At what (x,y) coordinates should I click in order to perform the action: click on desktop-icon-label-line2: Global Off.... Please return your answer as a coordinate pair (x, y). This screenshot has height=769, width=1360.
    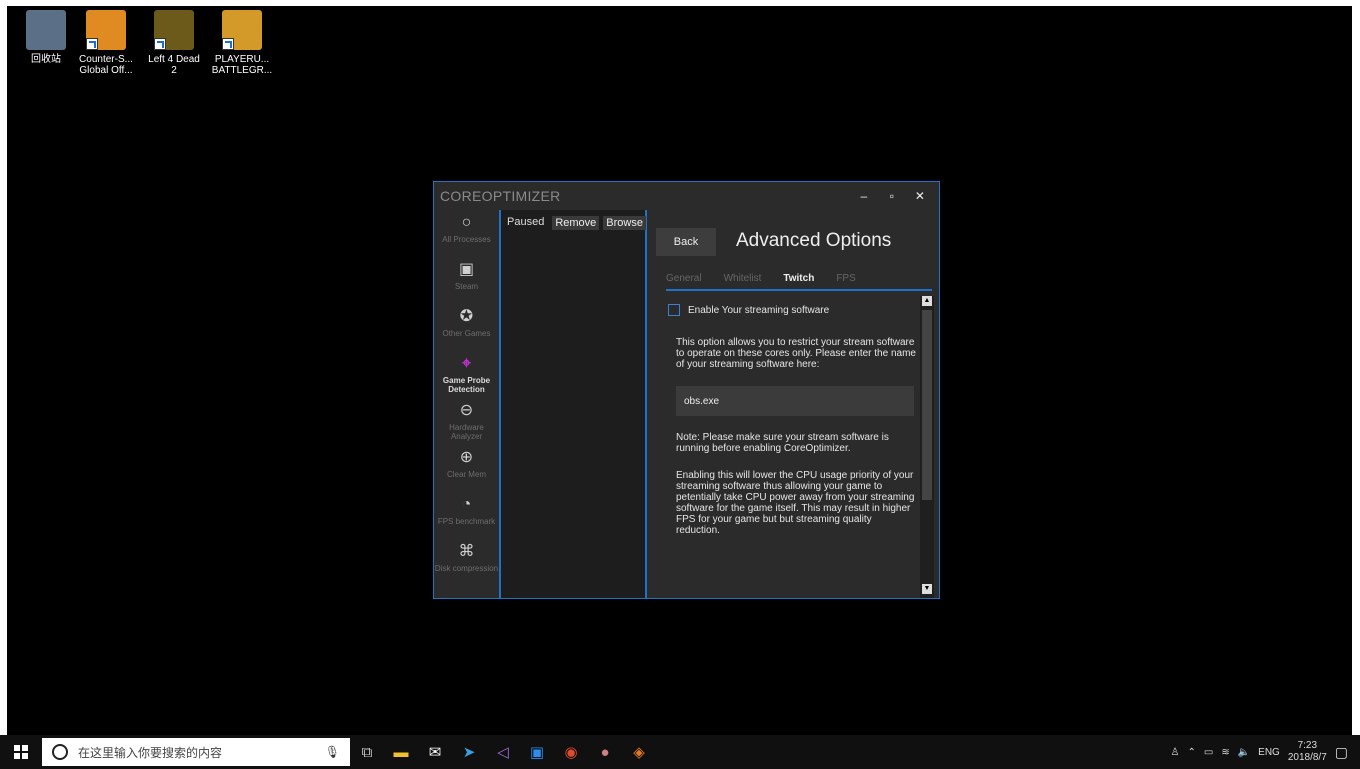
    Looking at the image, I should click on (106, 70).